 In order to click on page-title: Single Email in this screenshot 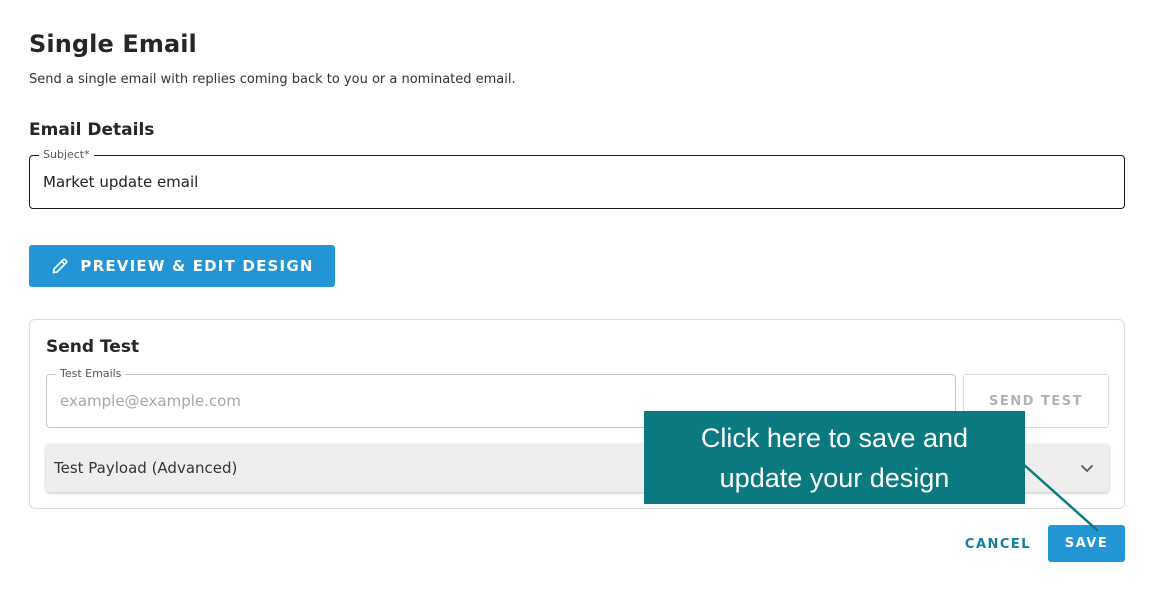, I will do `click(113, 44)`.